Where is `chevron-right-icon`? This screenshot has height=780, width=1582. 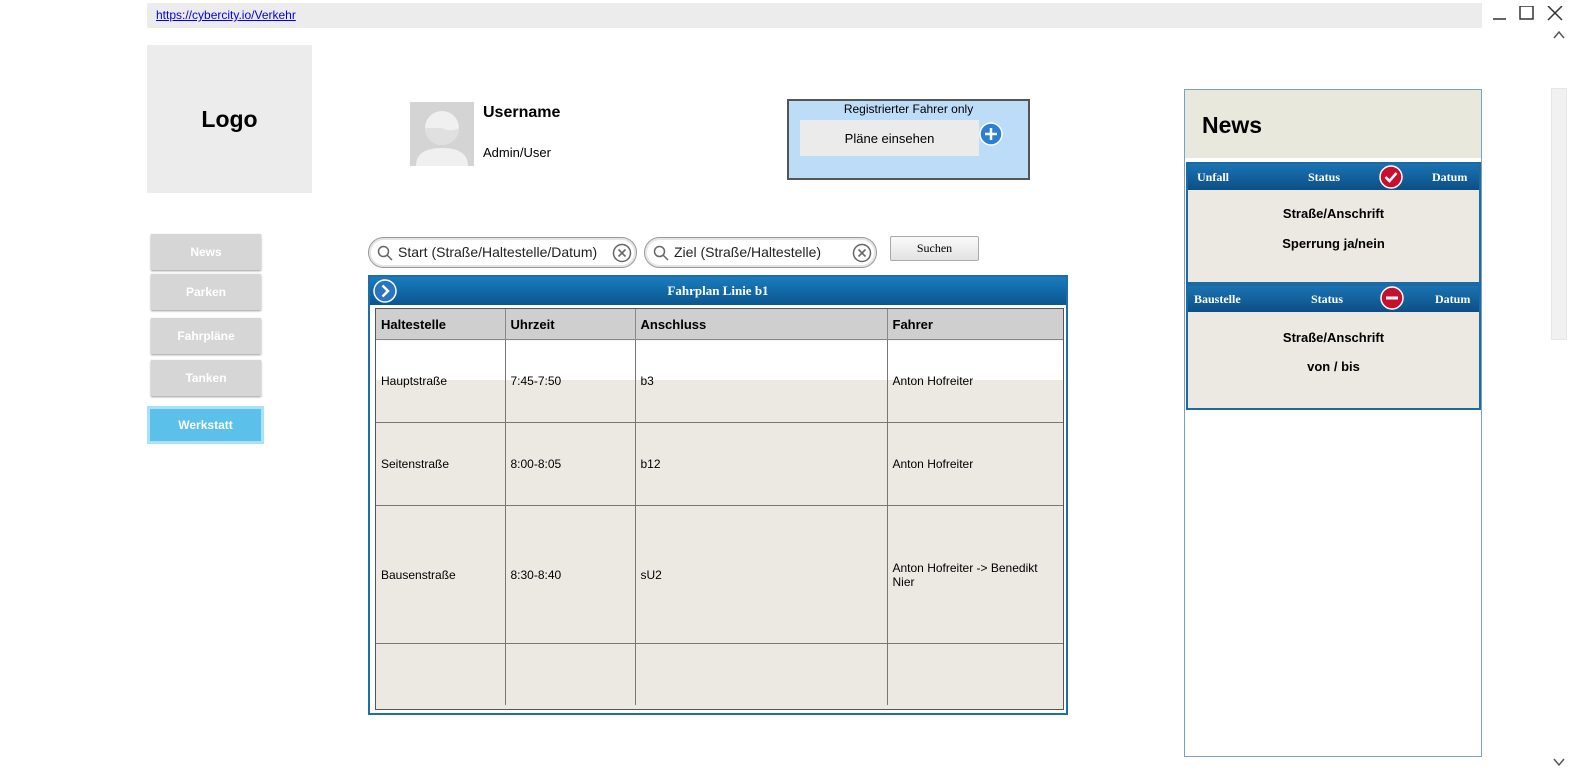 chevron-right-icon is located at coordinates (385, 291).